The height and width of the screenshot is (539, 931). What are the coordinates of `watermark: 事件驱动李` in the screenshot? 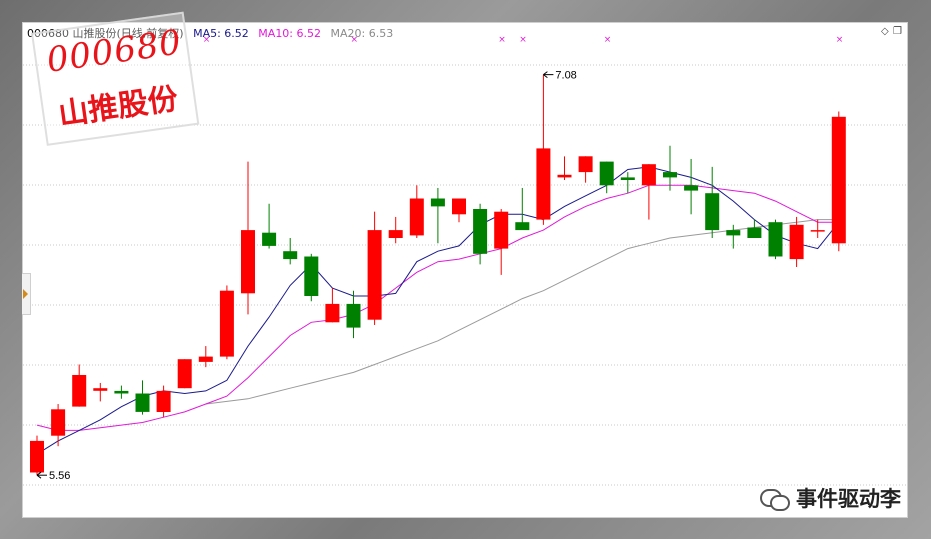 It's located at (830, 498).